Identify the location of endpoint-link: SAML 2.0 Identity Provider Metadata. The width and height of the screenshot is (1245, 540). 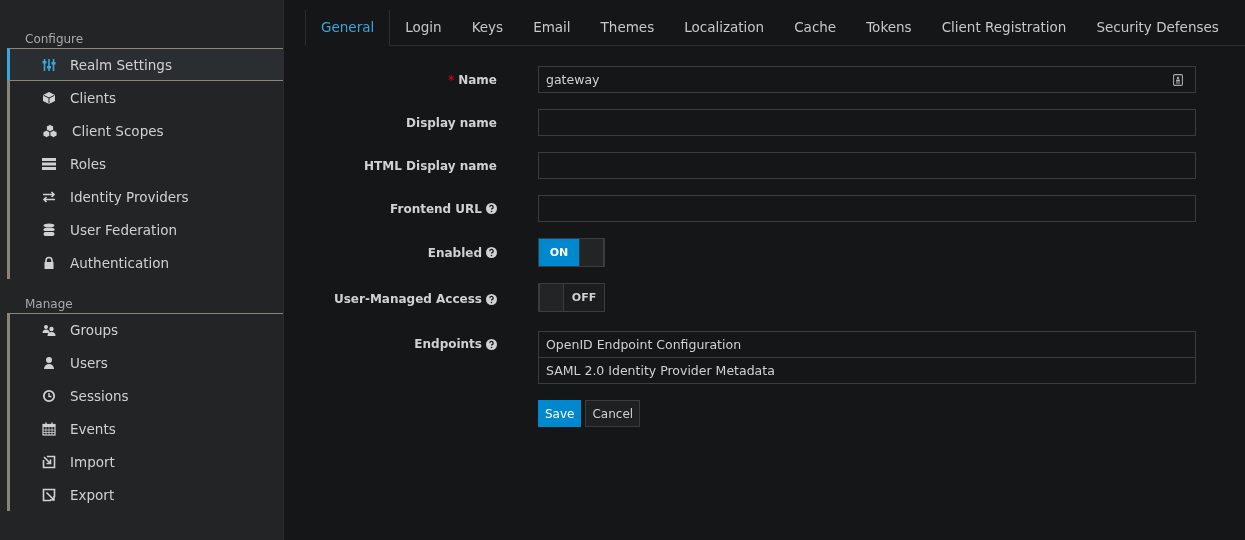
(867, 371).